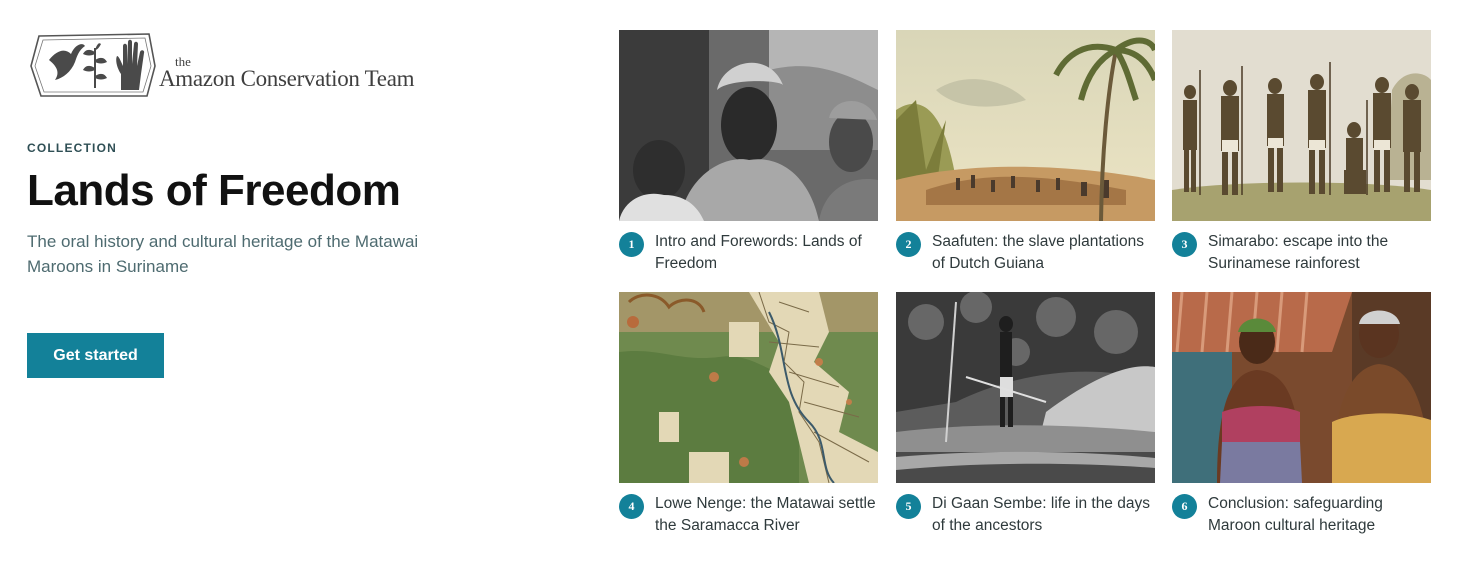 This screenshot has height=562, width=1460. Describe the element at coordinates (908, 506) in the screenshot. I see `chapter-number-badge: 5` at that location.